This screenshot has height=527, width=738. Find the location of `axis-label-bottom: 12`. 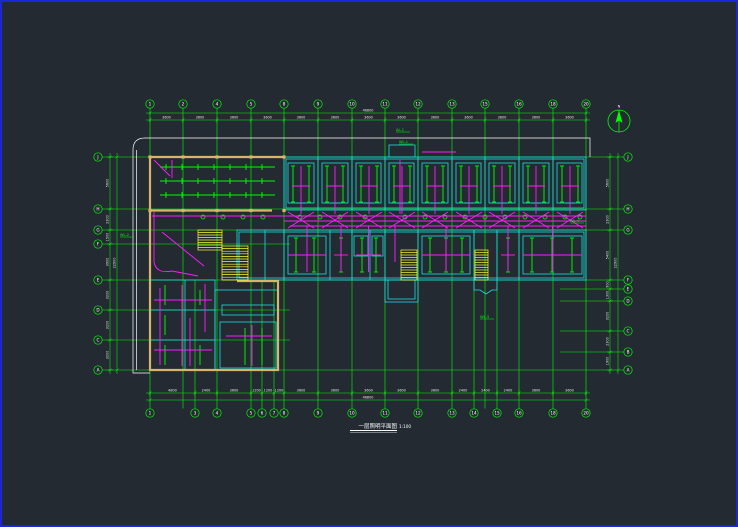

axis-label-bottom: 12 is located at coordinates (418, 413).